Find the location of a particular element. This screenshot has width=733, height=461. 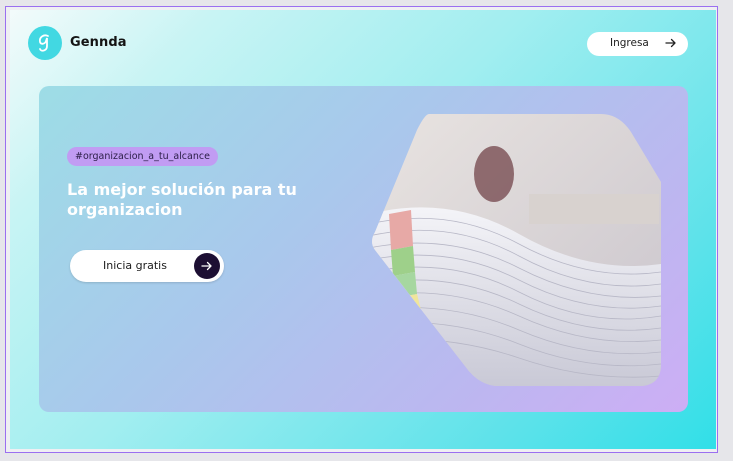

hero-headline: La mejor solución para tu organizacion is located at coordinates (182, 199).